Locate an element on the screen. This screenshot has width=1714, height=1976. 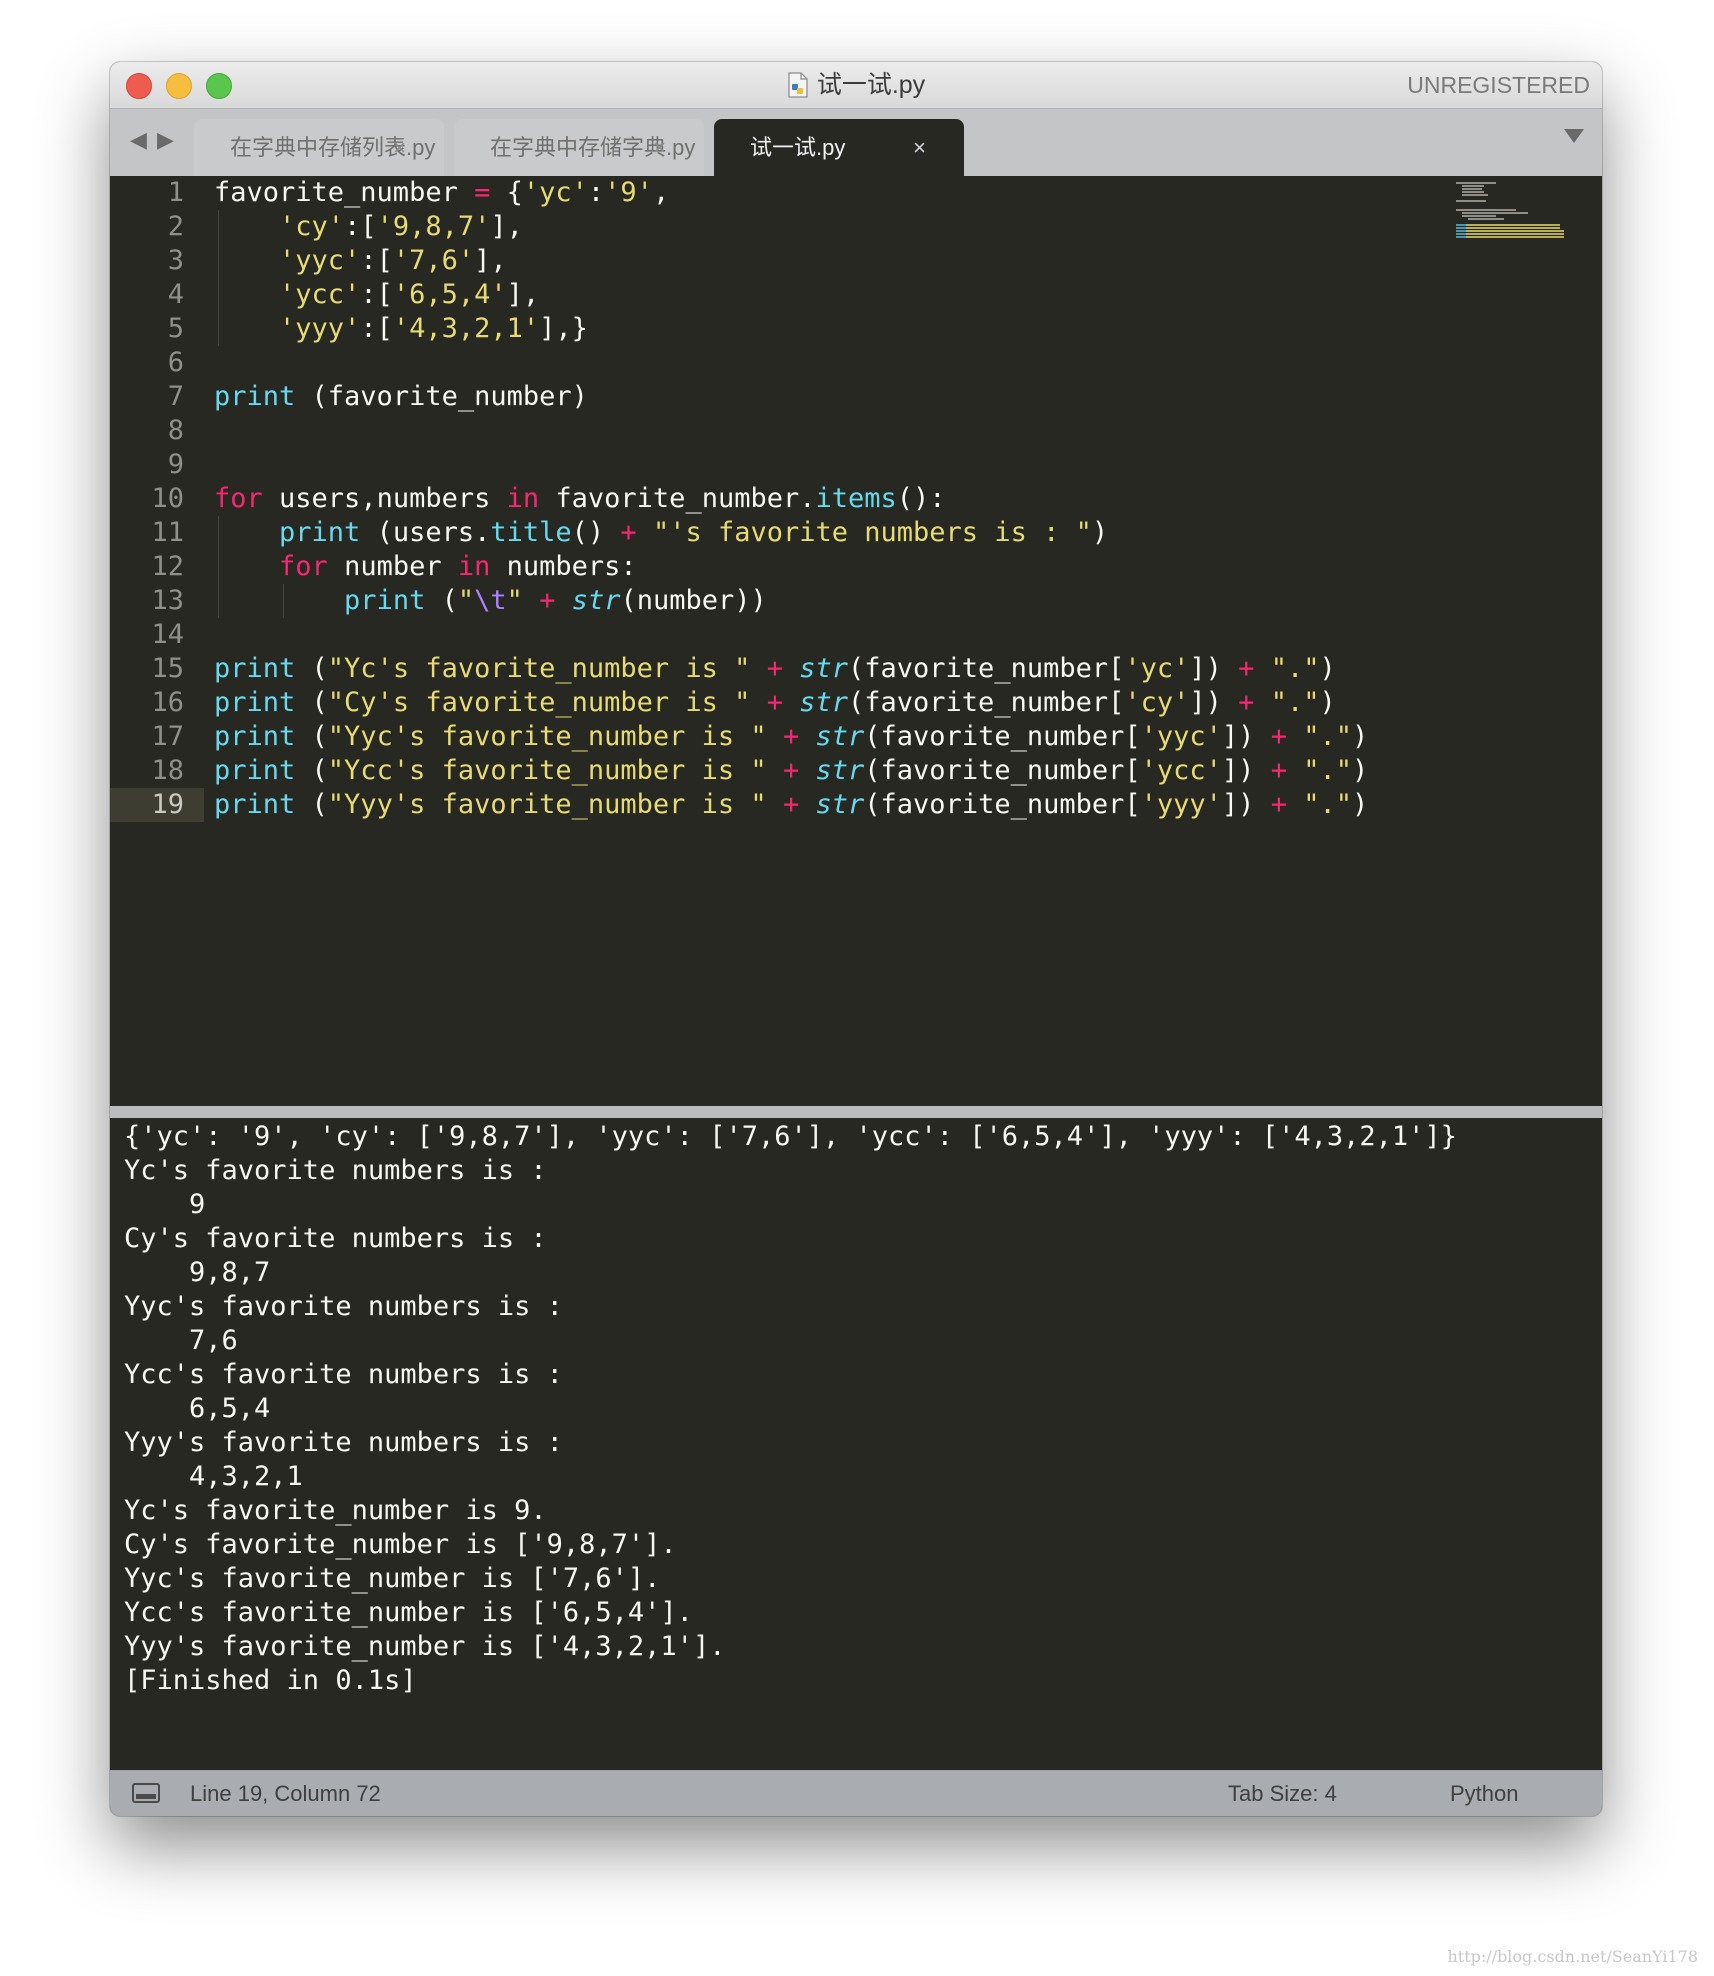
output-panel-divider is located at coordinates (856, 1112).